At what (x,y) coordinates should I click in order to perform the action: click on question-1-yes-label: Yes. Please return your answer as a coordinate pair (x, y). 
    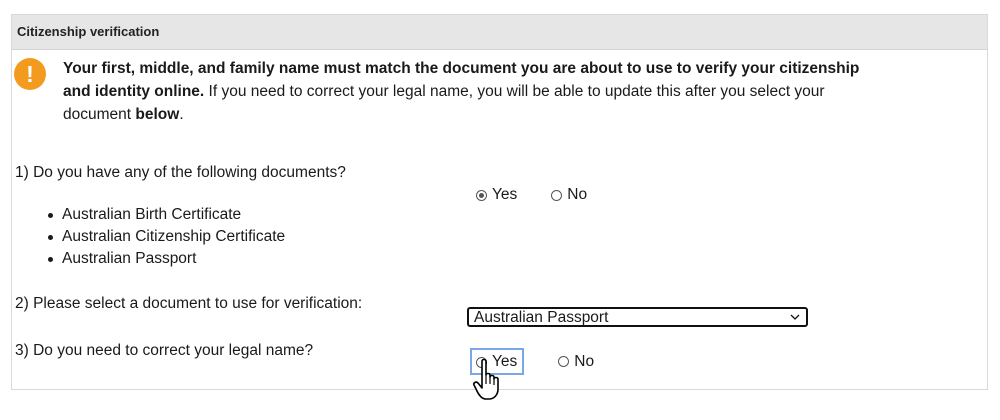
    Looking at the image, I should click on (505, 194).